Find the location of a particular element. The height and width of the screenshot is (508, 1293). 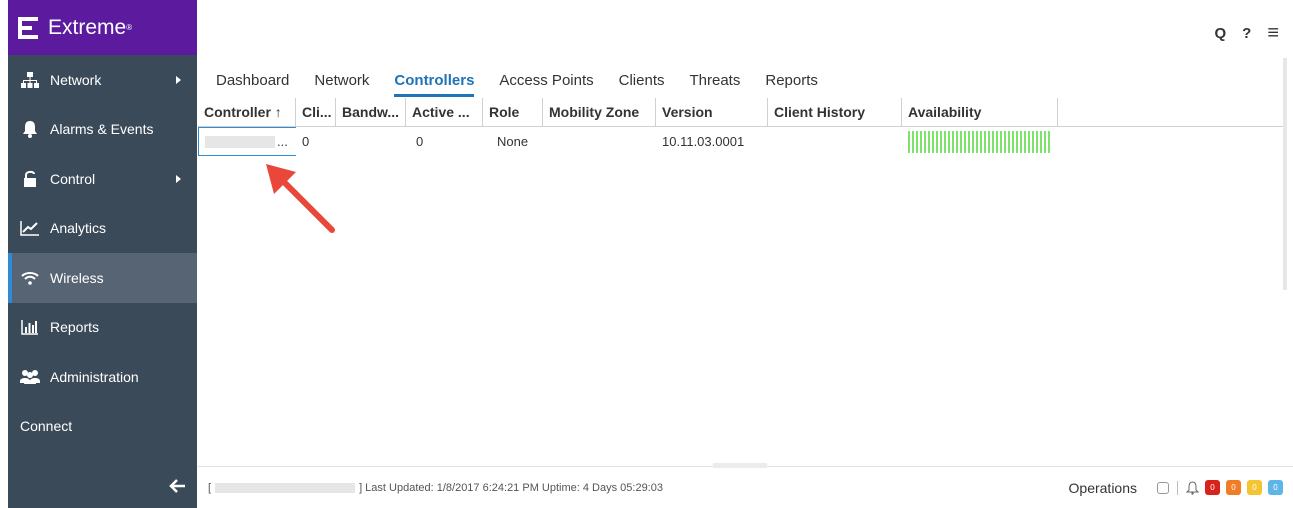

top-icons: Q ? ≡ is located at coordinates (1246, 33).